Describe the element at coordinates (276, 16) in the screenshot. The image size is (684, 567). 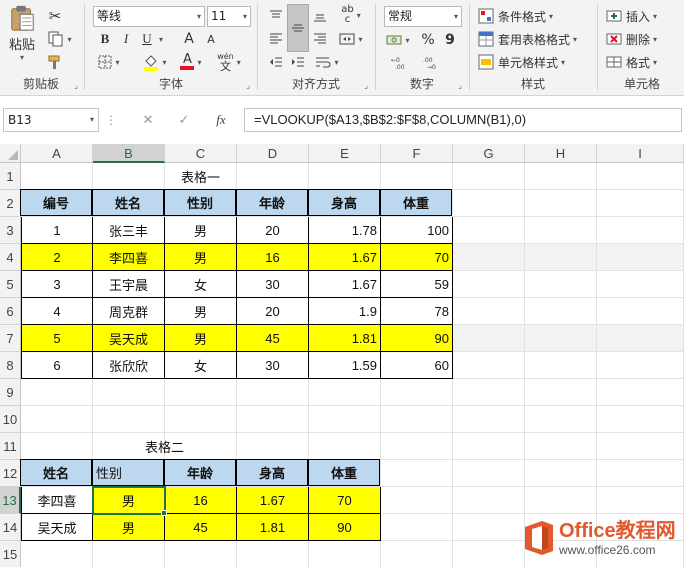
I see `align-top-button` at that location.